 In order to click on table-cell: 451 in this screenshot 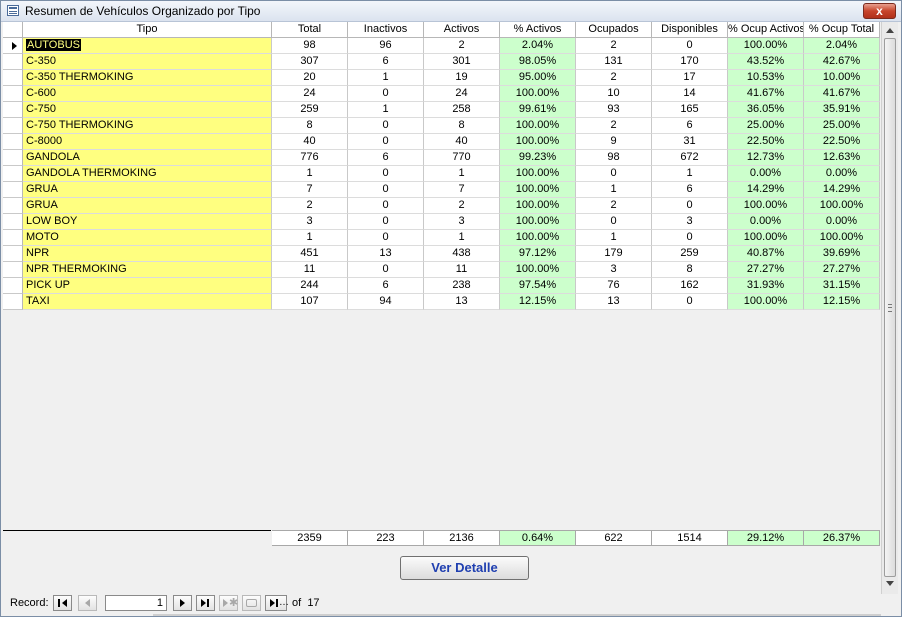, I will do `click(310, 254)`.